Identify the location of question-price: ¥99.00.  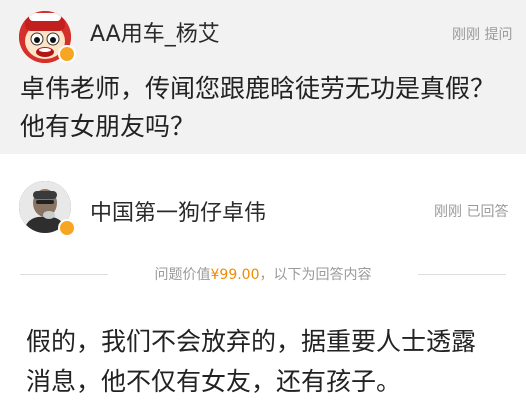
(235, 275).